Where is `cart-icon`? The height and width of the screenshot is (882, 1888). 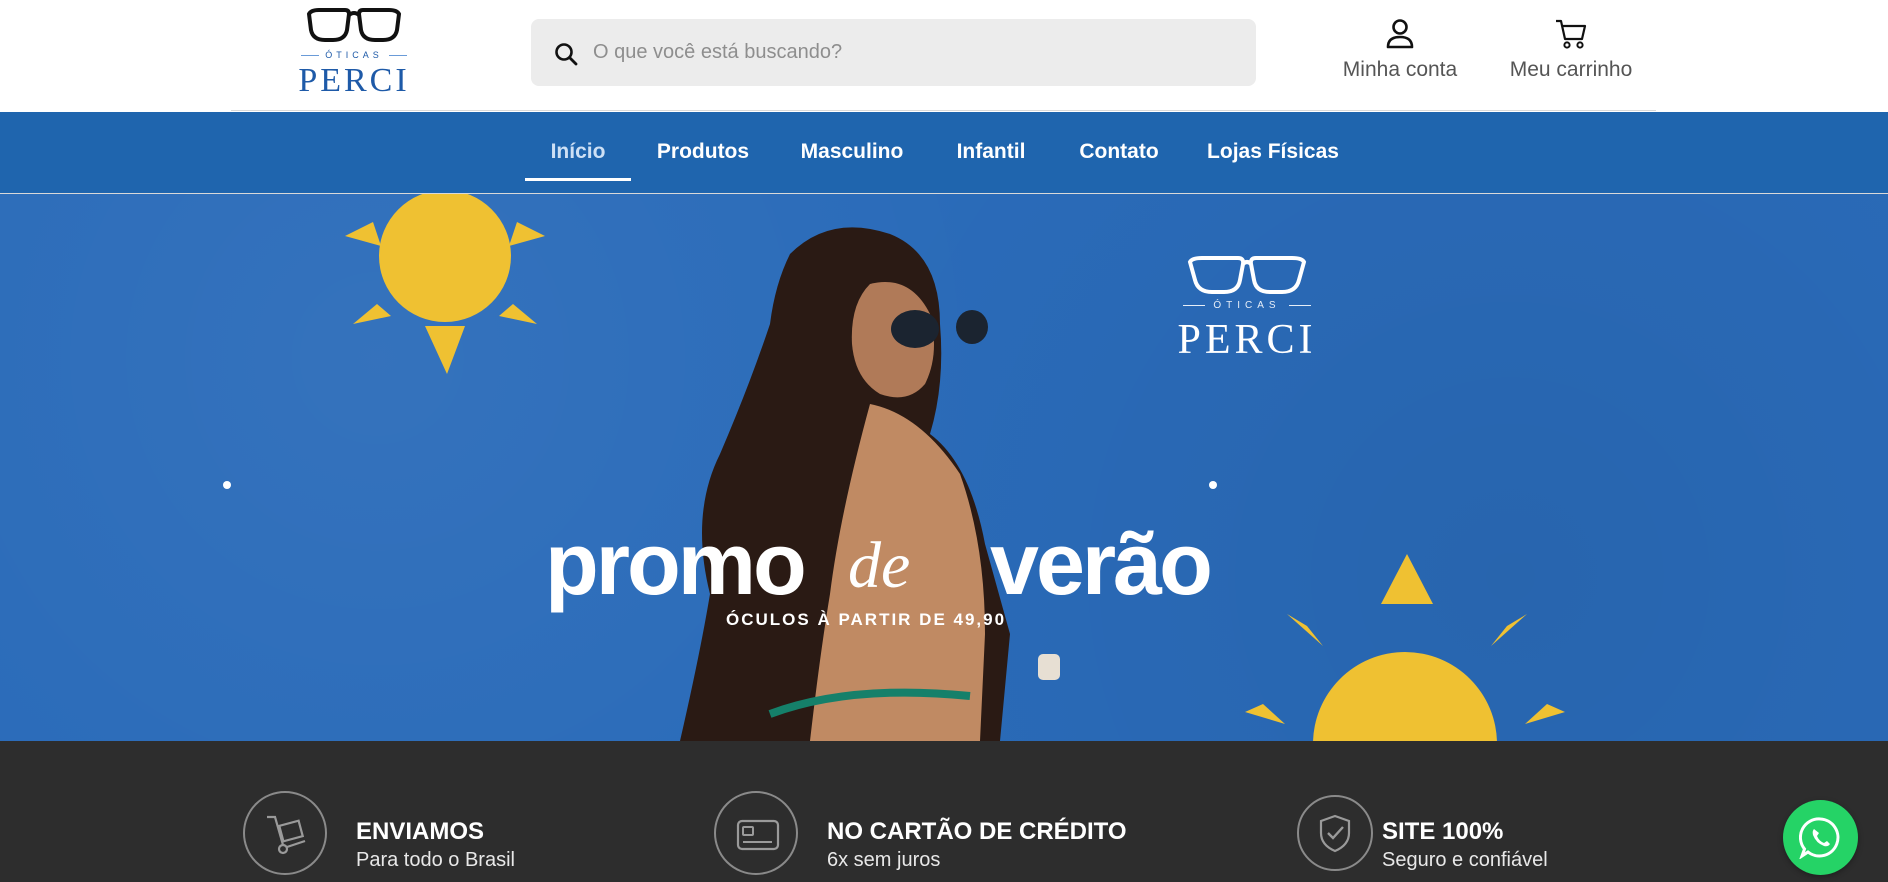
cart-icon is located at coordinates (1571, 34).